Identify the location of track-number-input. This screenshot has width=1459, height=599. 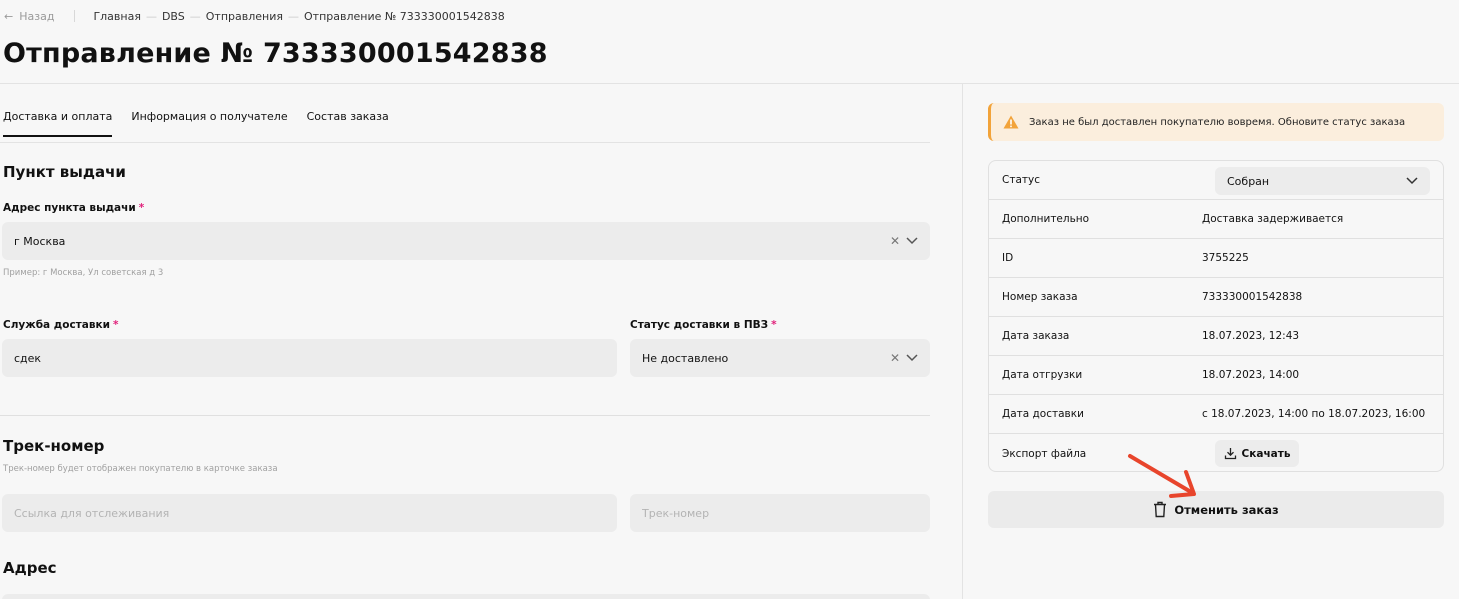
(780, 513).